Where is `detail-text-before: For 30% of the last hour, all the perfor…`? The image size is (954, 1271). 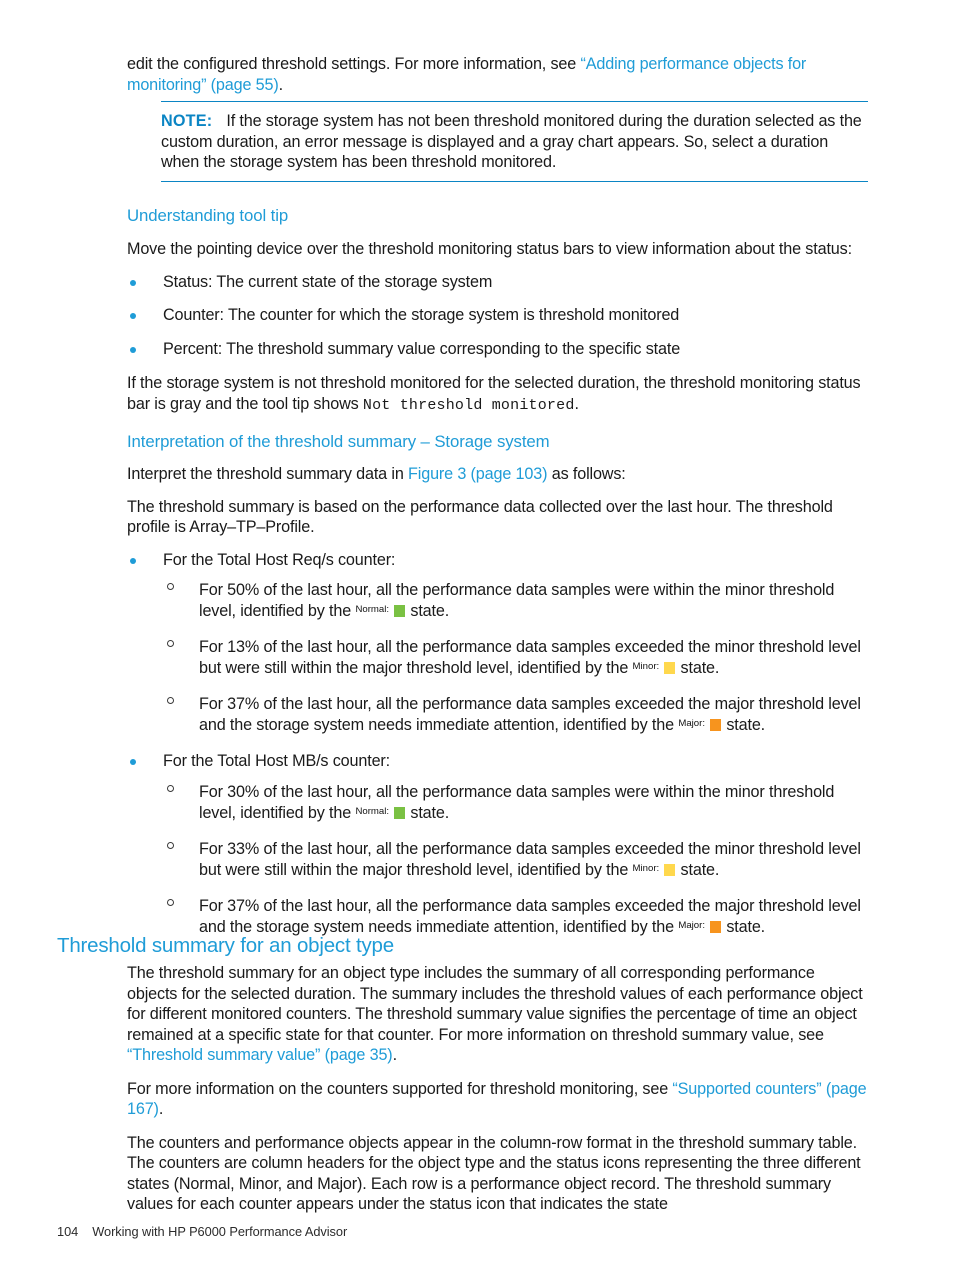 detail-text-before: For 30% of the last hour, all the perfor… is located at coordinates (517, 802).